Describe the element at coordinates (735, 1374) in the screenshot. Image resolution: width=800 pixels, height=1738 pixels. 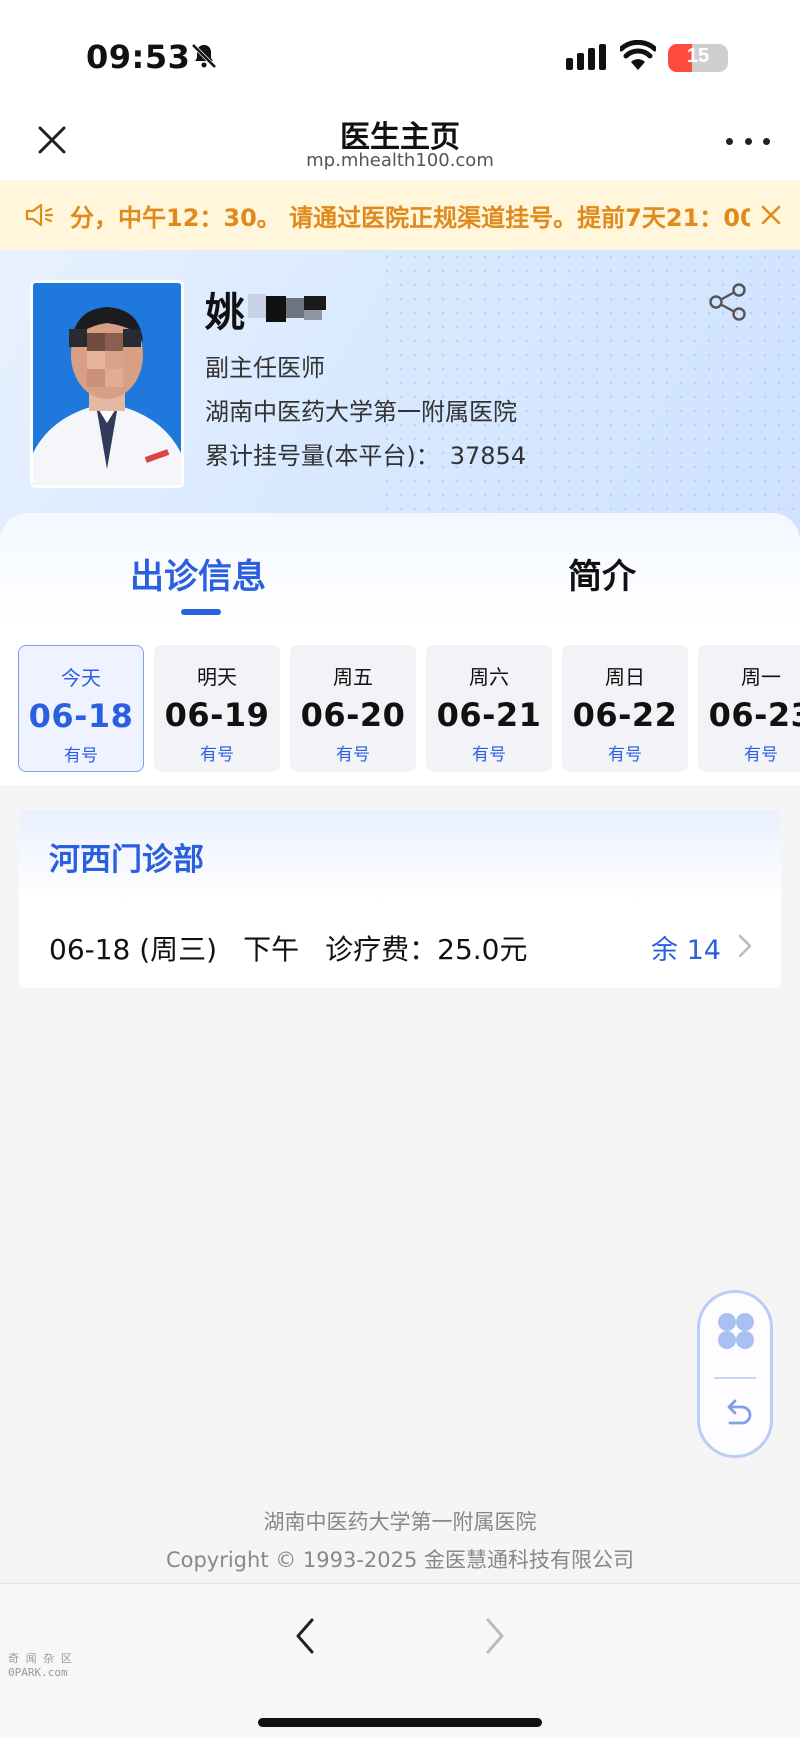
I see `floating-widget` at that location.